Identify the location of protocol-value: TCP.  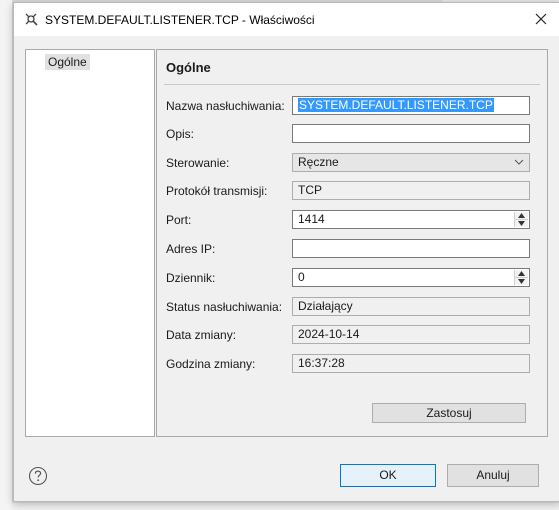
(310, 190).